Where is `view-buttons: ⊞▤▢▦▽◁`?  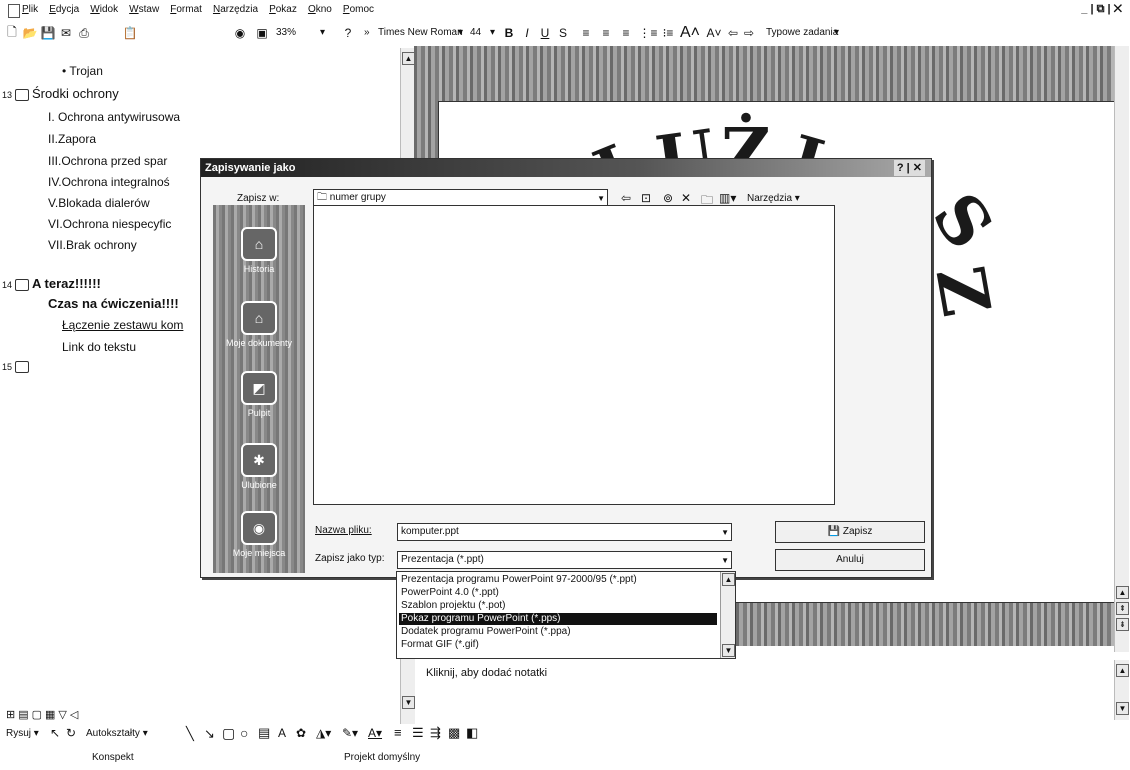 view-buttons: ⊞▤▢▦▽◁ is located at coordinates (43, 714).